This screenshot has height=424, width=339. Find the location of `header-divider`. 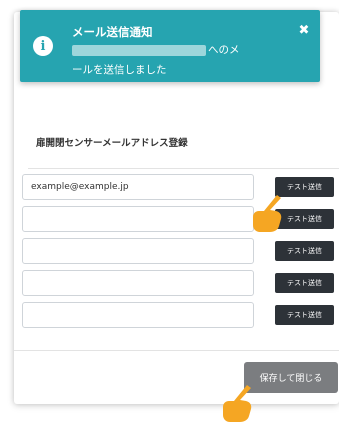

header-divider is located at coordinates (183, 168).